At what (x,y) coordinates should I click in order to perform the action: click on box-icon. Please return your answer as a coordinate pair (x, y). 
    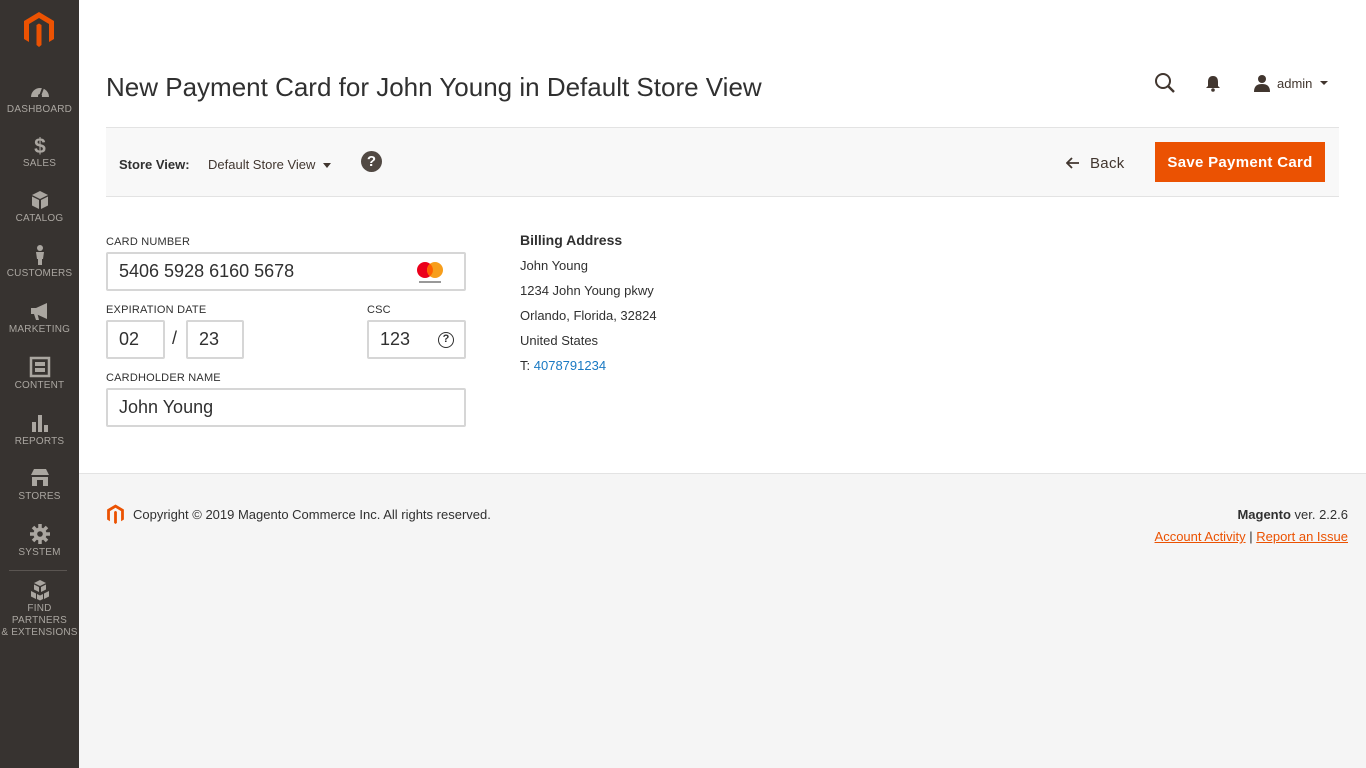
    Looking at the image, I should click on (39, 200).